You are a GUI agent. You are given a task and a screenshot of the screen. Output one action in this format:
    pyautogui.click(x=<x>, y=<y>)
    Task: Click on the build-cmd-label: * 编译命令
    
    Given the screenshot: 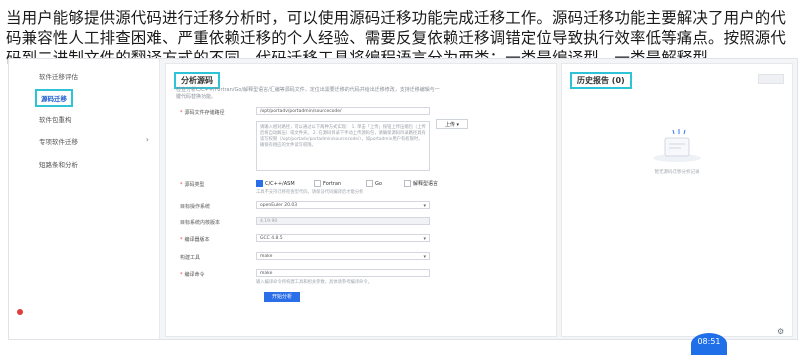 What is the action you would take?
    pyautogui.click(x=192, y=275)
    